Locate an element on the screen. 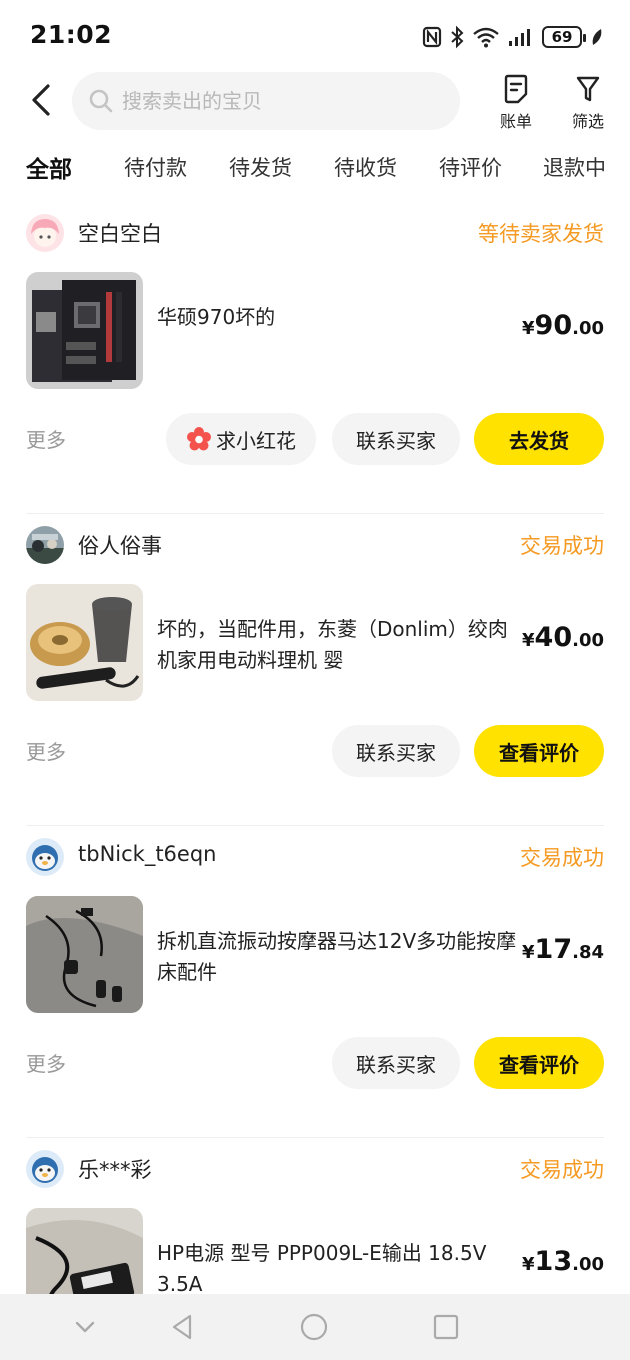 The image size is (630, 1360). bill-icon is located at coordinates (516, 89).